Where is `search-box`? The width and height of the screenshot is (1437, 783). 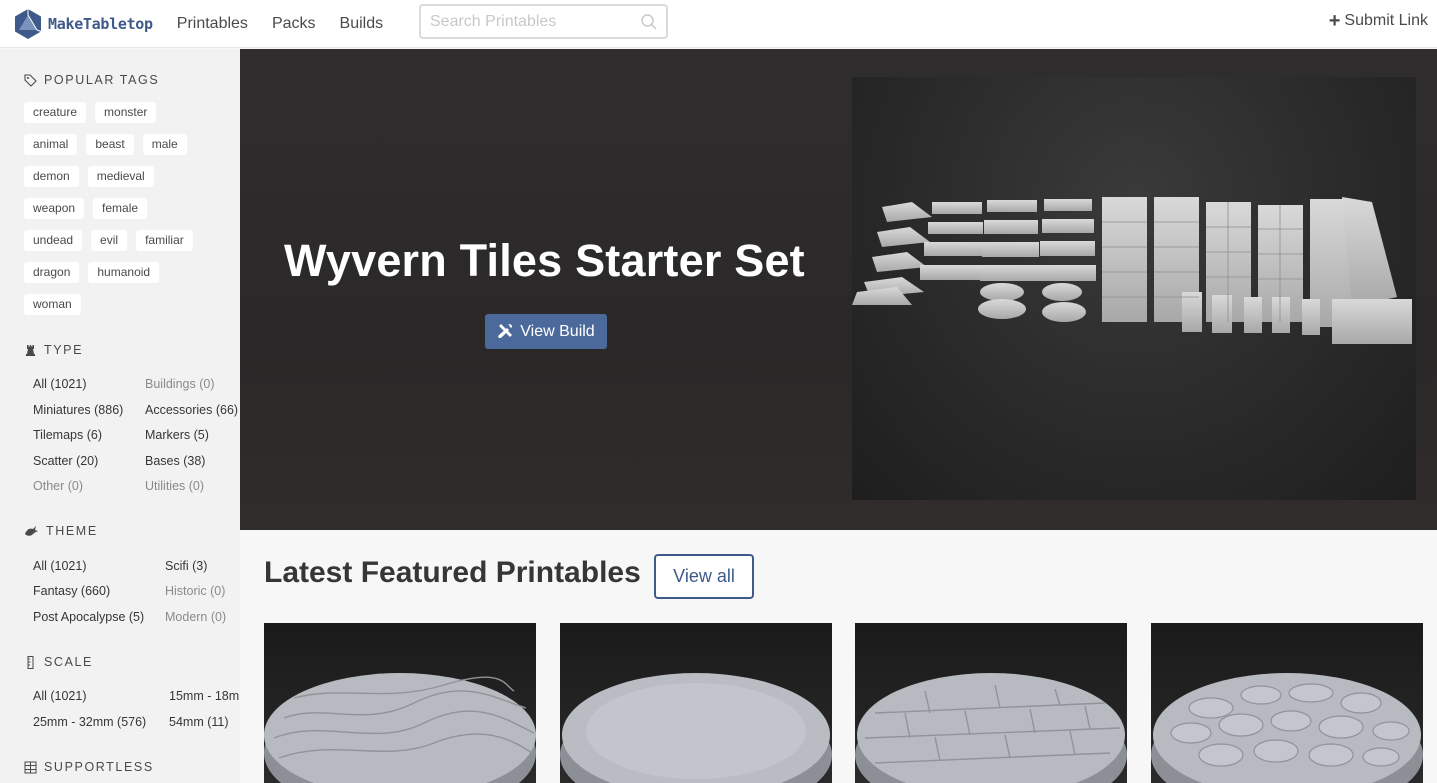
search-box is located at coordinates (543, 21).